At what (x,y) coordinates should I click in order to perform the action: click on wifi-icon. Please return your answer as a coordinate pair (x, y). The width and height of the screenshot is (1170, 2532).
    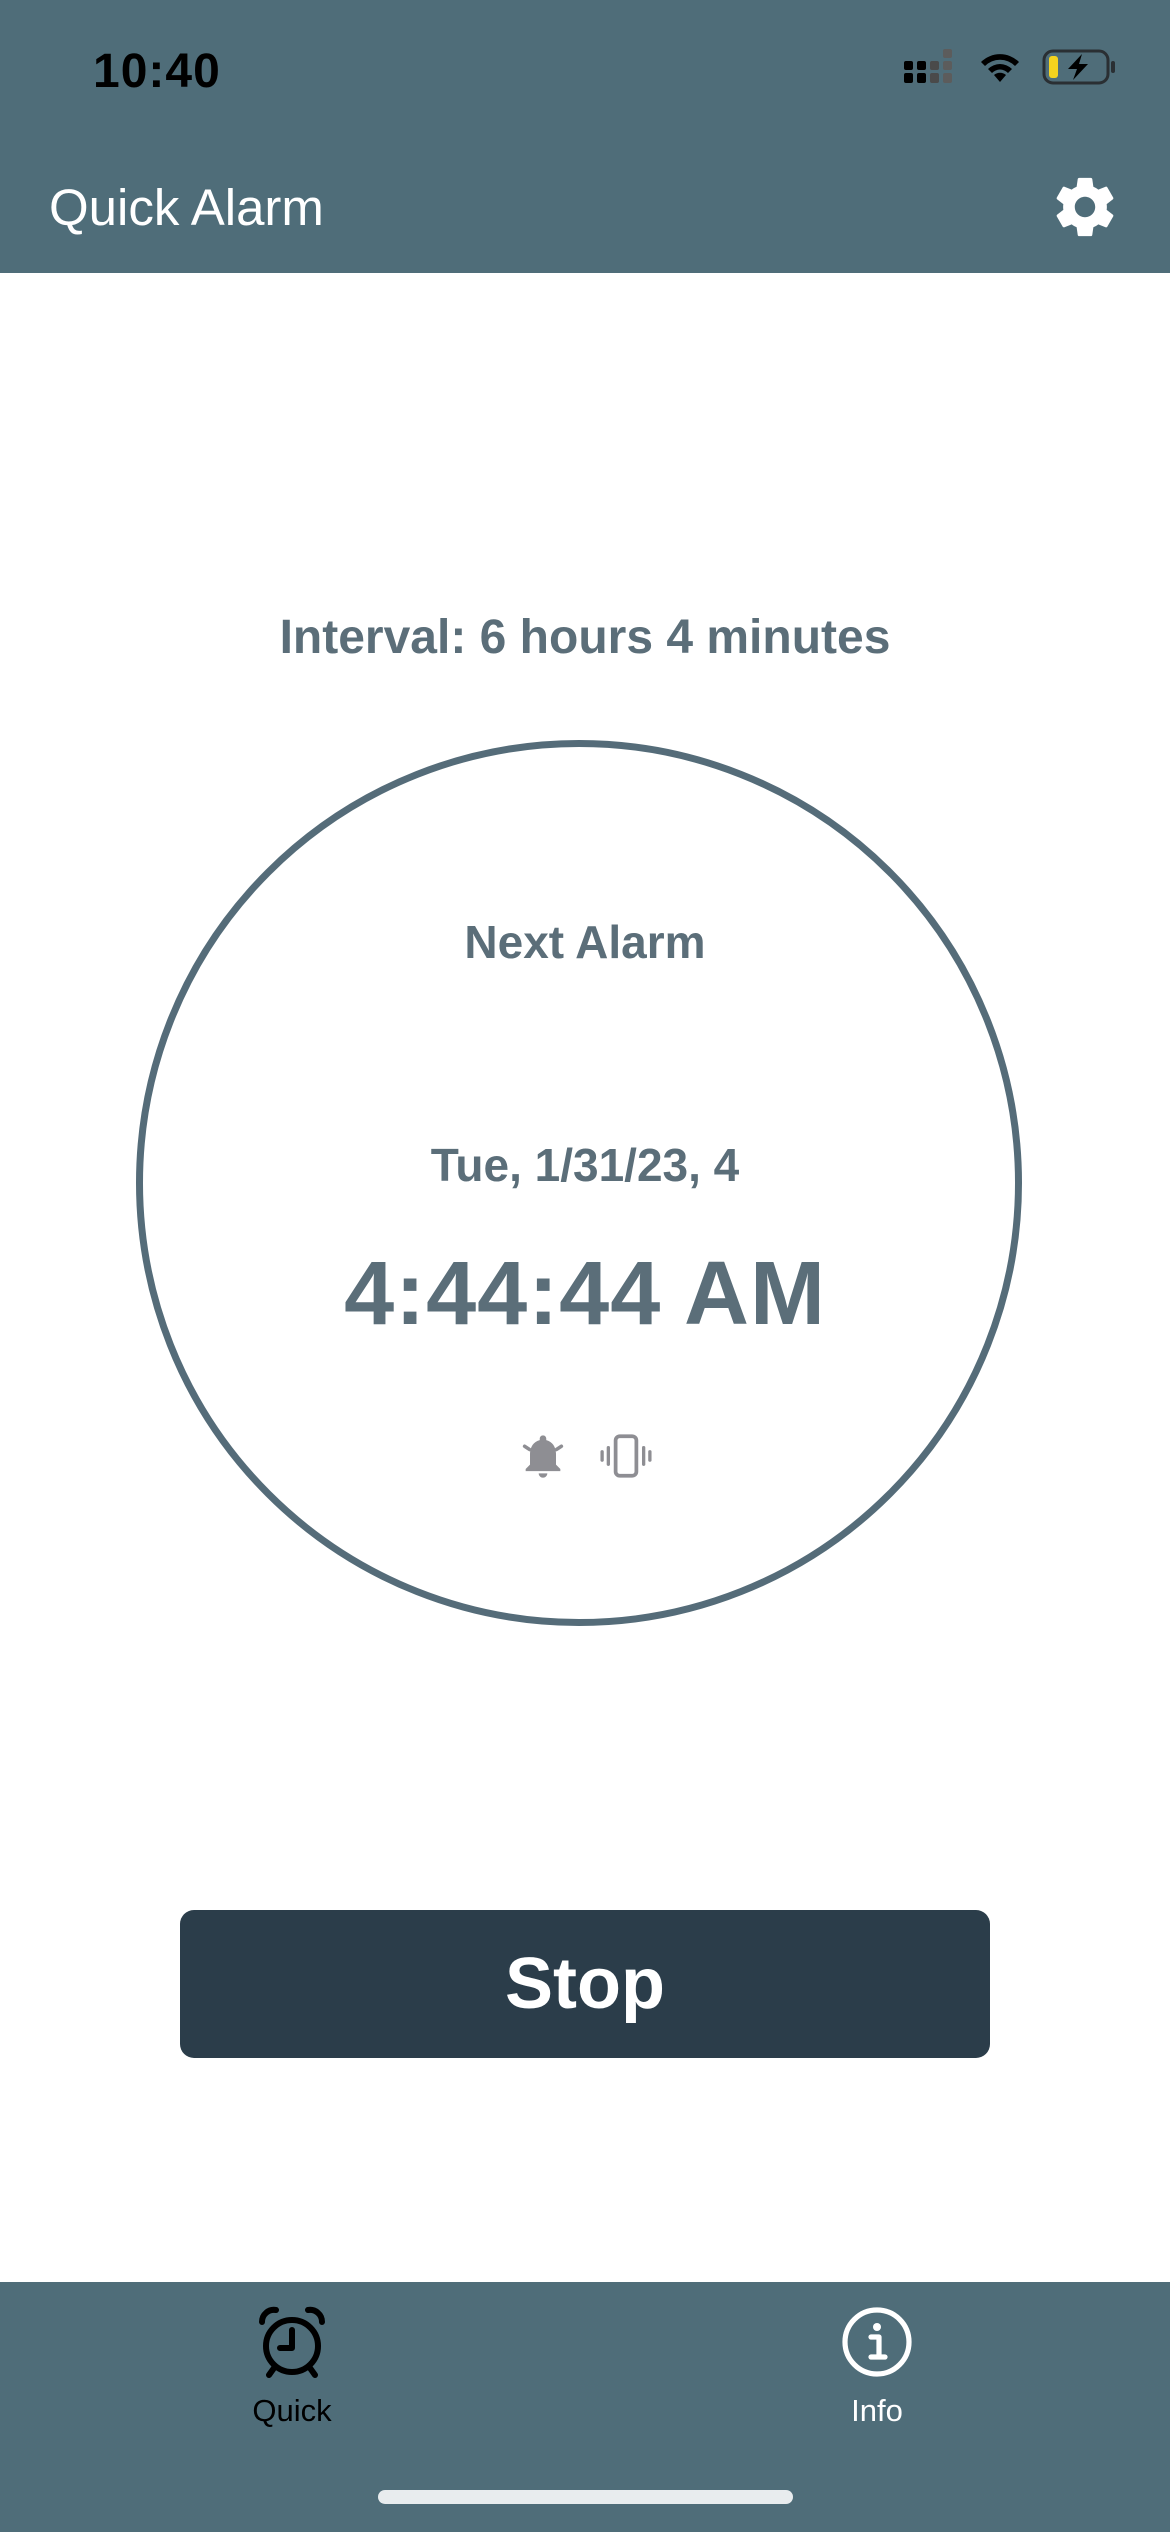
    Looking at the image, I should click on (1000, 69).